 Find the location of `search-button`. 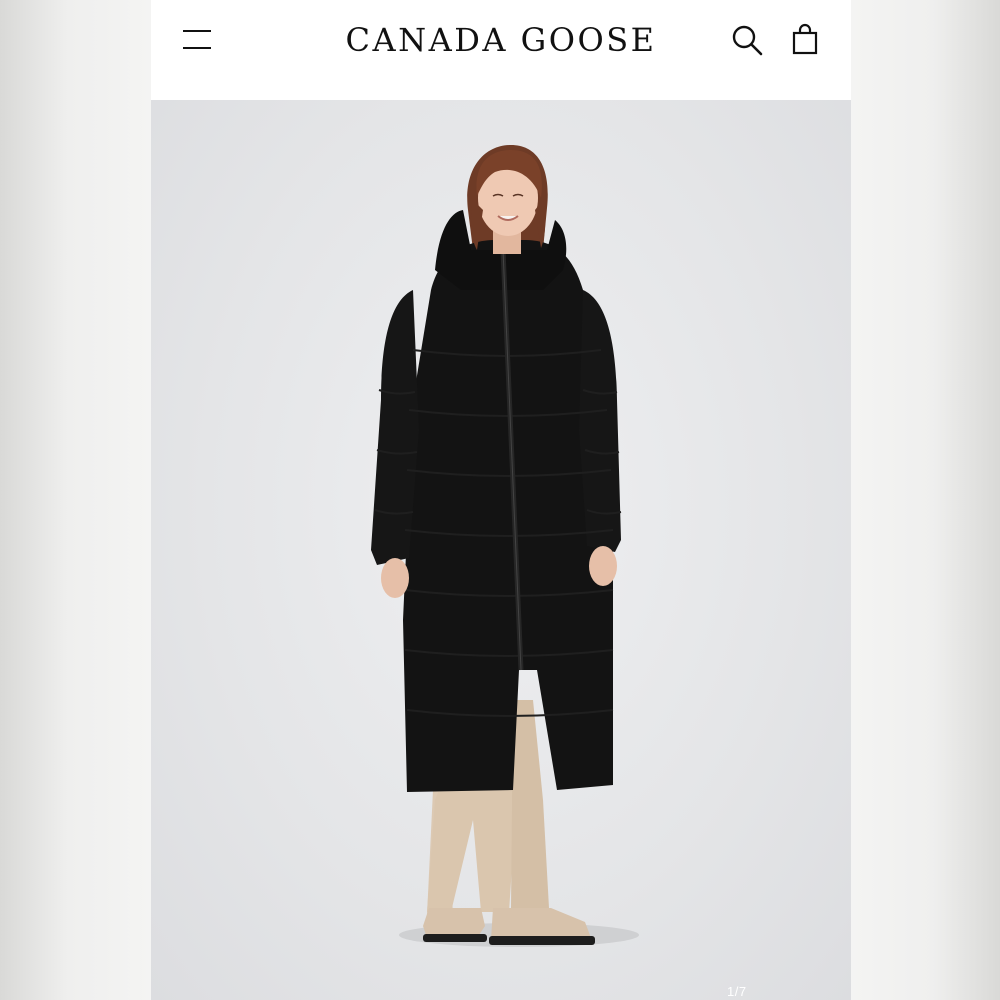

search-button is located at coordinates (747, 40).